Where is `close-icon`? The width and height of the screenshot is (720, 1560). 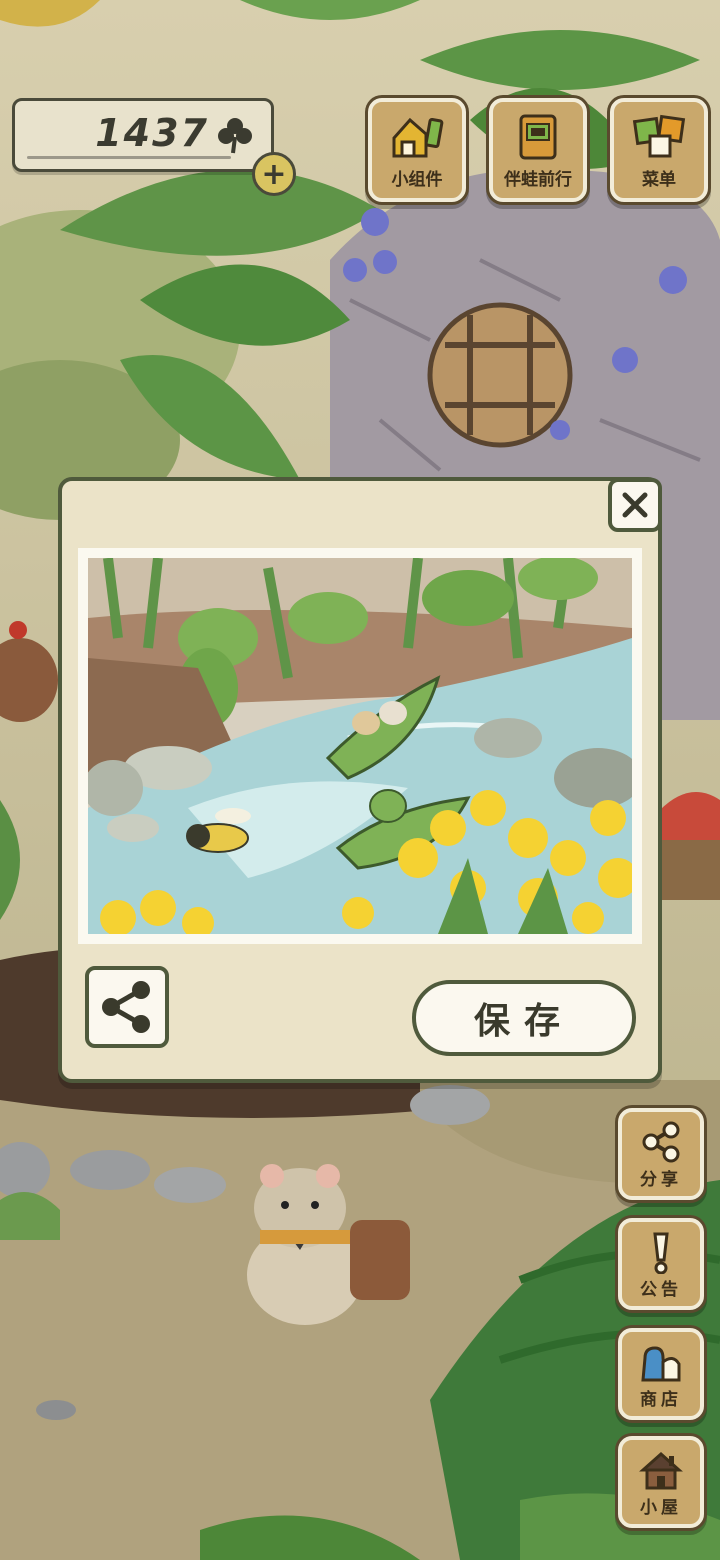 close-icon is located at coordinates (635, 505).